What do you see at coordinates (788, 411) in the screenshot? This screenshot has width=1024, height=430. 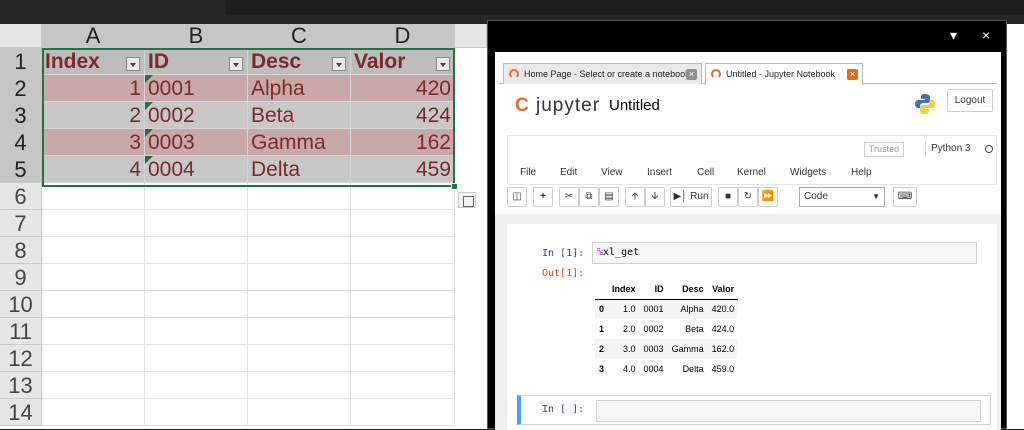 I see `empty-cell-input` at bounding box center [788, 411].